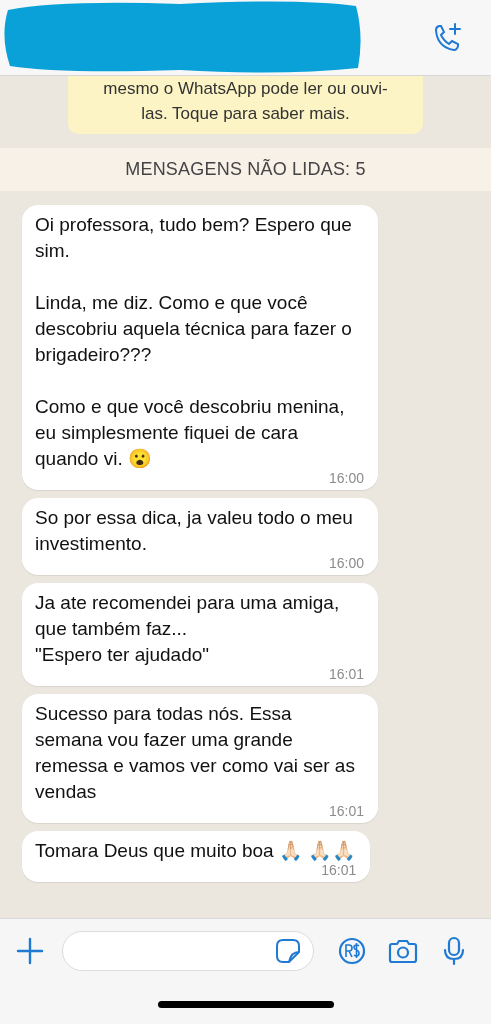 This screenshot has width=491, height=1024. Describe the element at coordinates (188, 951) in the screenshot. I see `message-input-field` at that location.